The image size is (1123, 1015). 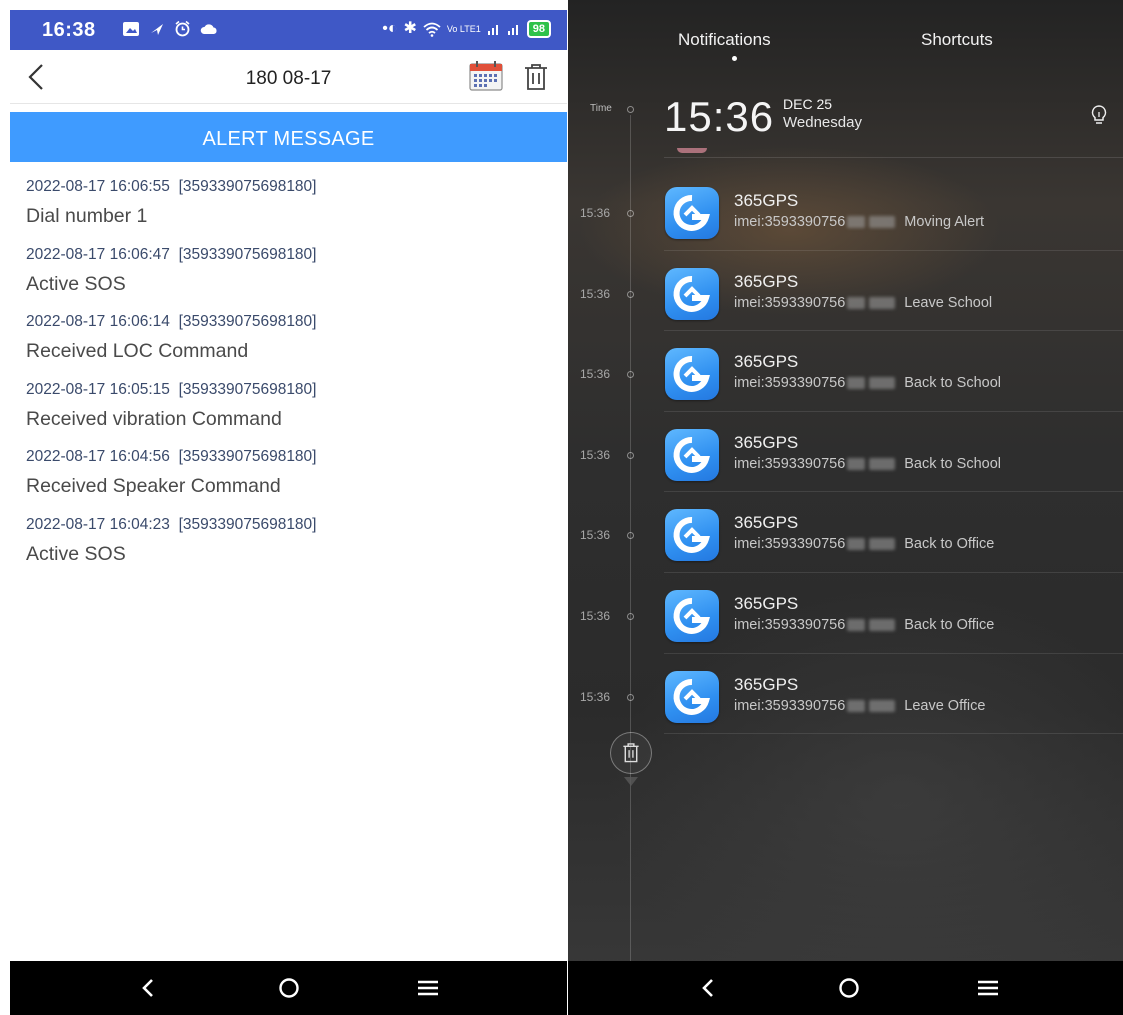 I want to click on message-meta: 2022-08-17 16:05:15 [359339075698180], so click(x=286, y=393).